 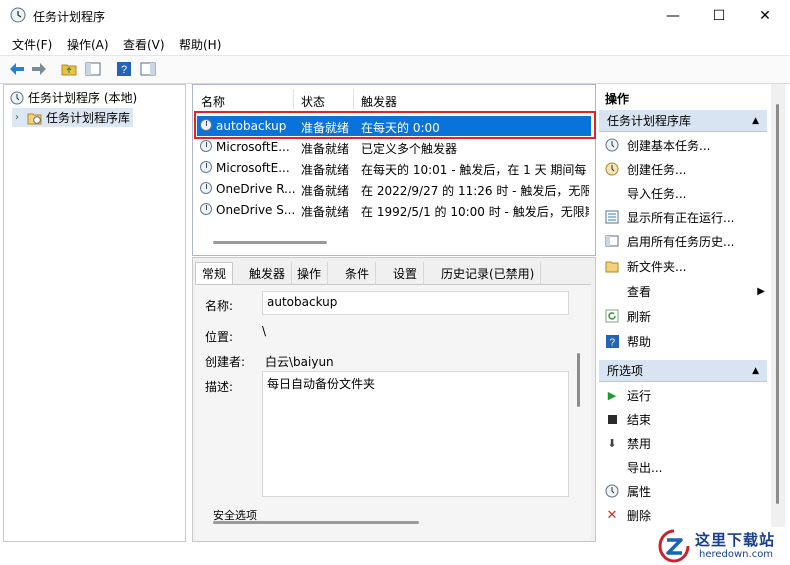 I want to click on task-trigger: 已定义多个触发器, so click(x=409, y=149).